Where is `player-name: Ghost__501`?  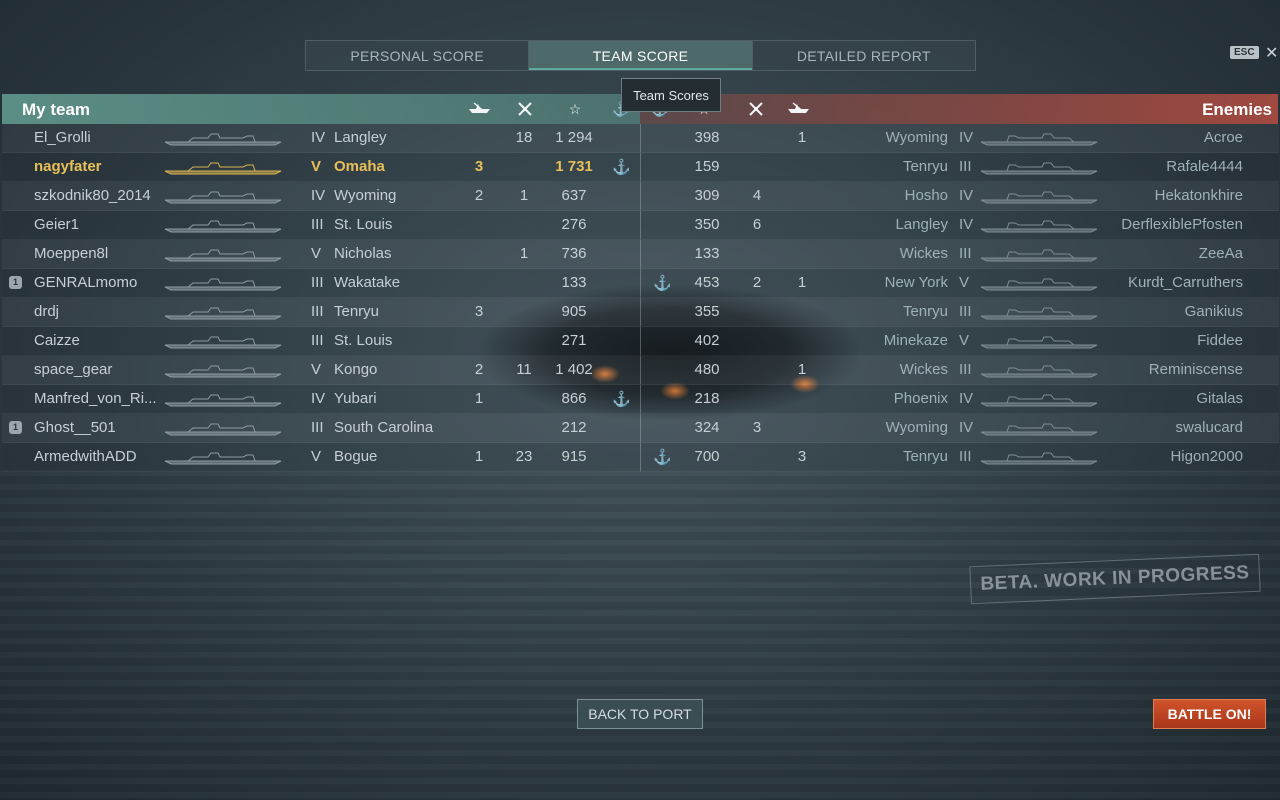 player-name: Ghost__501 is located at coordinates (75, 427).